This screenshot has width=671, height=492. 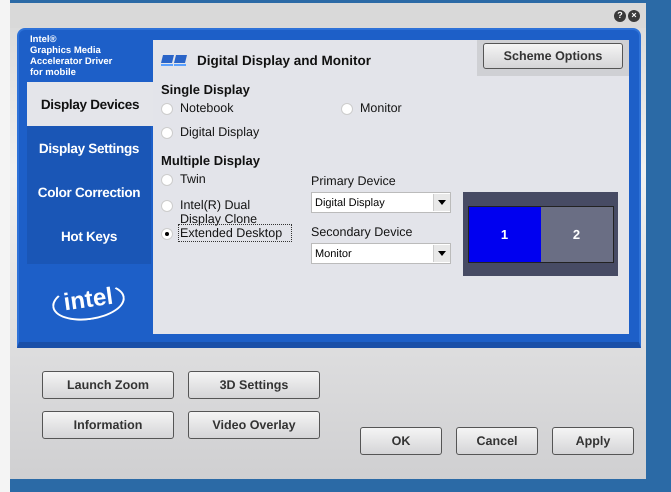 What do you see at coordinates (175, 60) in the screenshot?
I see `displays-icon` at bounding box center [175, 60].